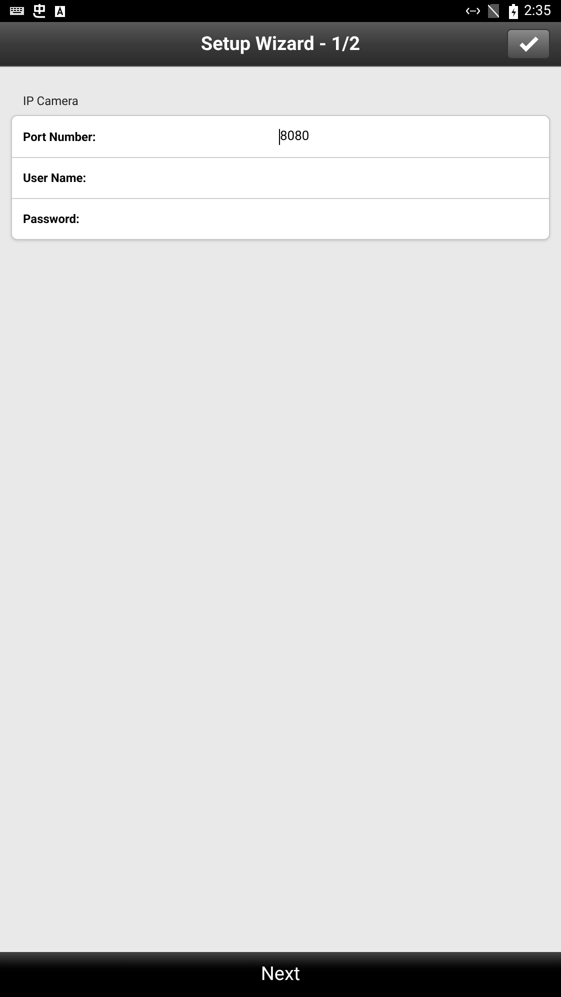  Describe the element at coordinates (17, 11) in the screenshot. I see `keyboard-icon` at that location.